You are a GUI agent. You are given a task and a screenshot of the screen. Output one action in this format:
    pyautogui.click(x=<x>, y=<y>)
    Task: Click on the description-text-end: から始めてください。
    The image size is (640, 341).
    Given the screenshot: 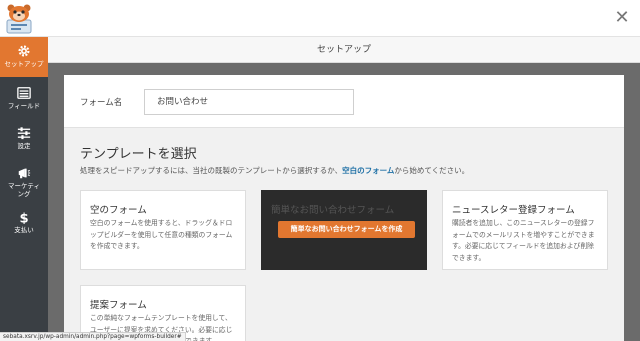 What is the action you would take?
    pyautogui.click(x=432, y=170)
    